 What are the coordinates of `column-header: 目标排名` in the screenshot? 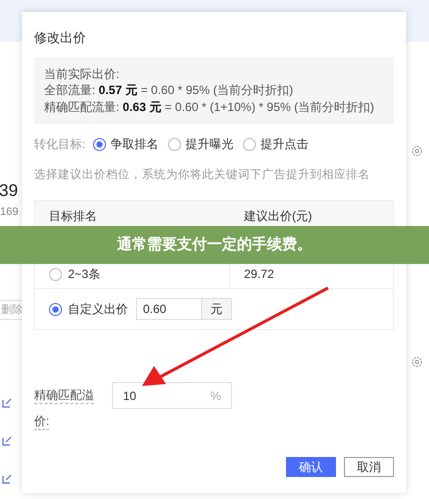 It's located at (73, 217).